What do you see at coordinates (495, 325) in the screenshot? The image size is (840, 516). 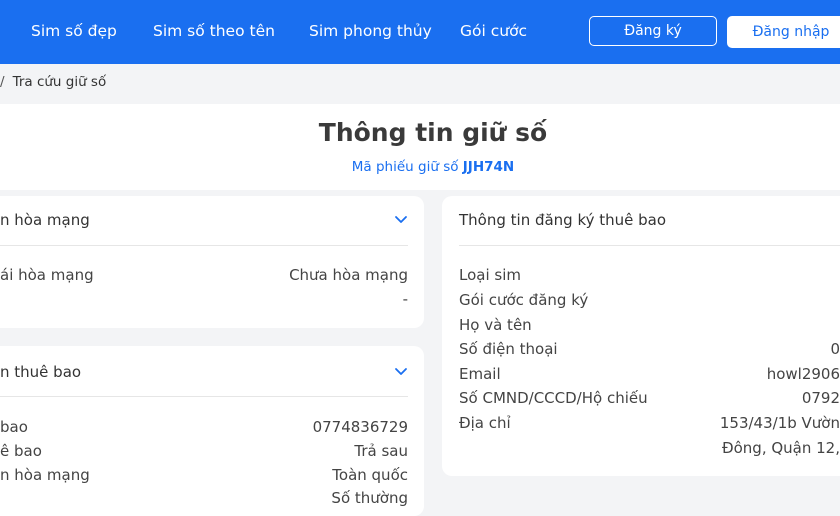 I see `full-name-label: Họ và tên` at bounding box center [495, 325].